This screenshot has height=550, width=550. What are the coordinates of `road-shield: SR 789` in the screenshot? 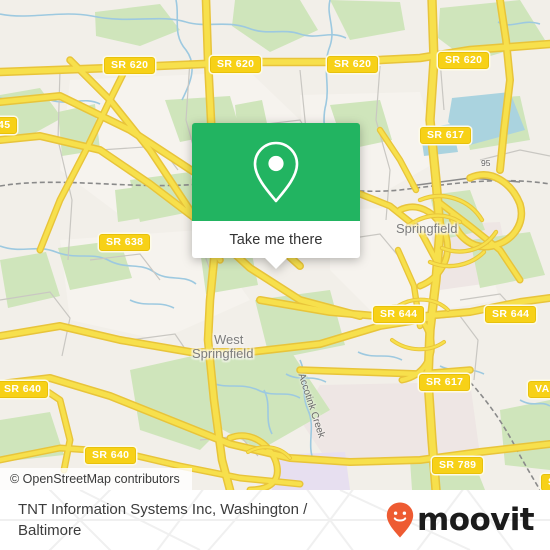 It's located at (458, 465).